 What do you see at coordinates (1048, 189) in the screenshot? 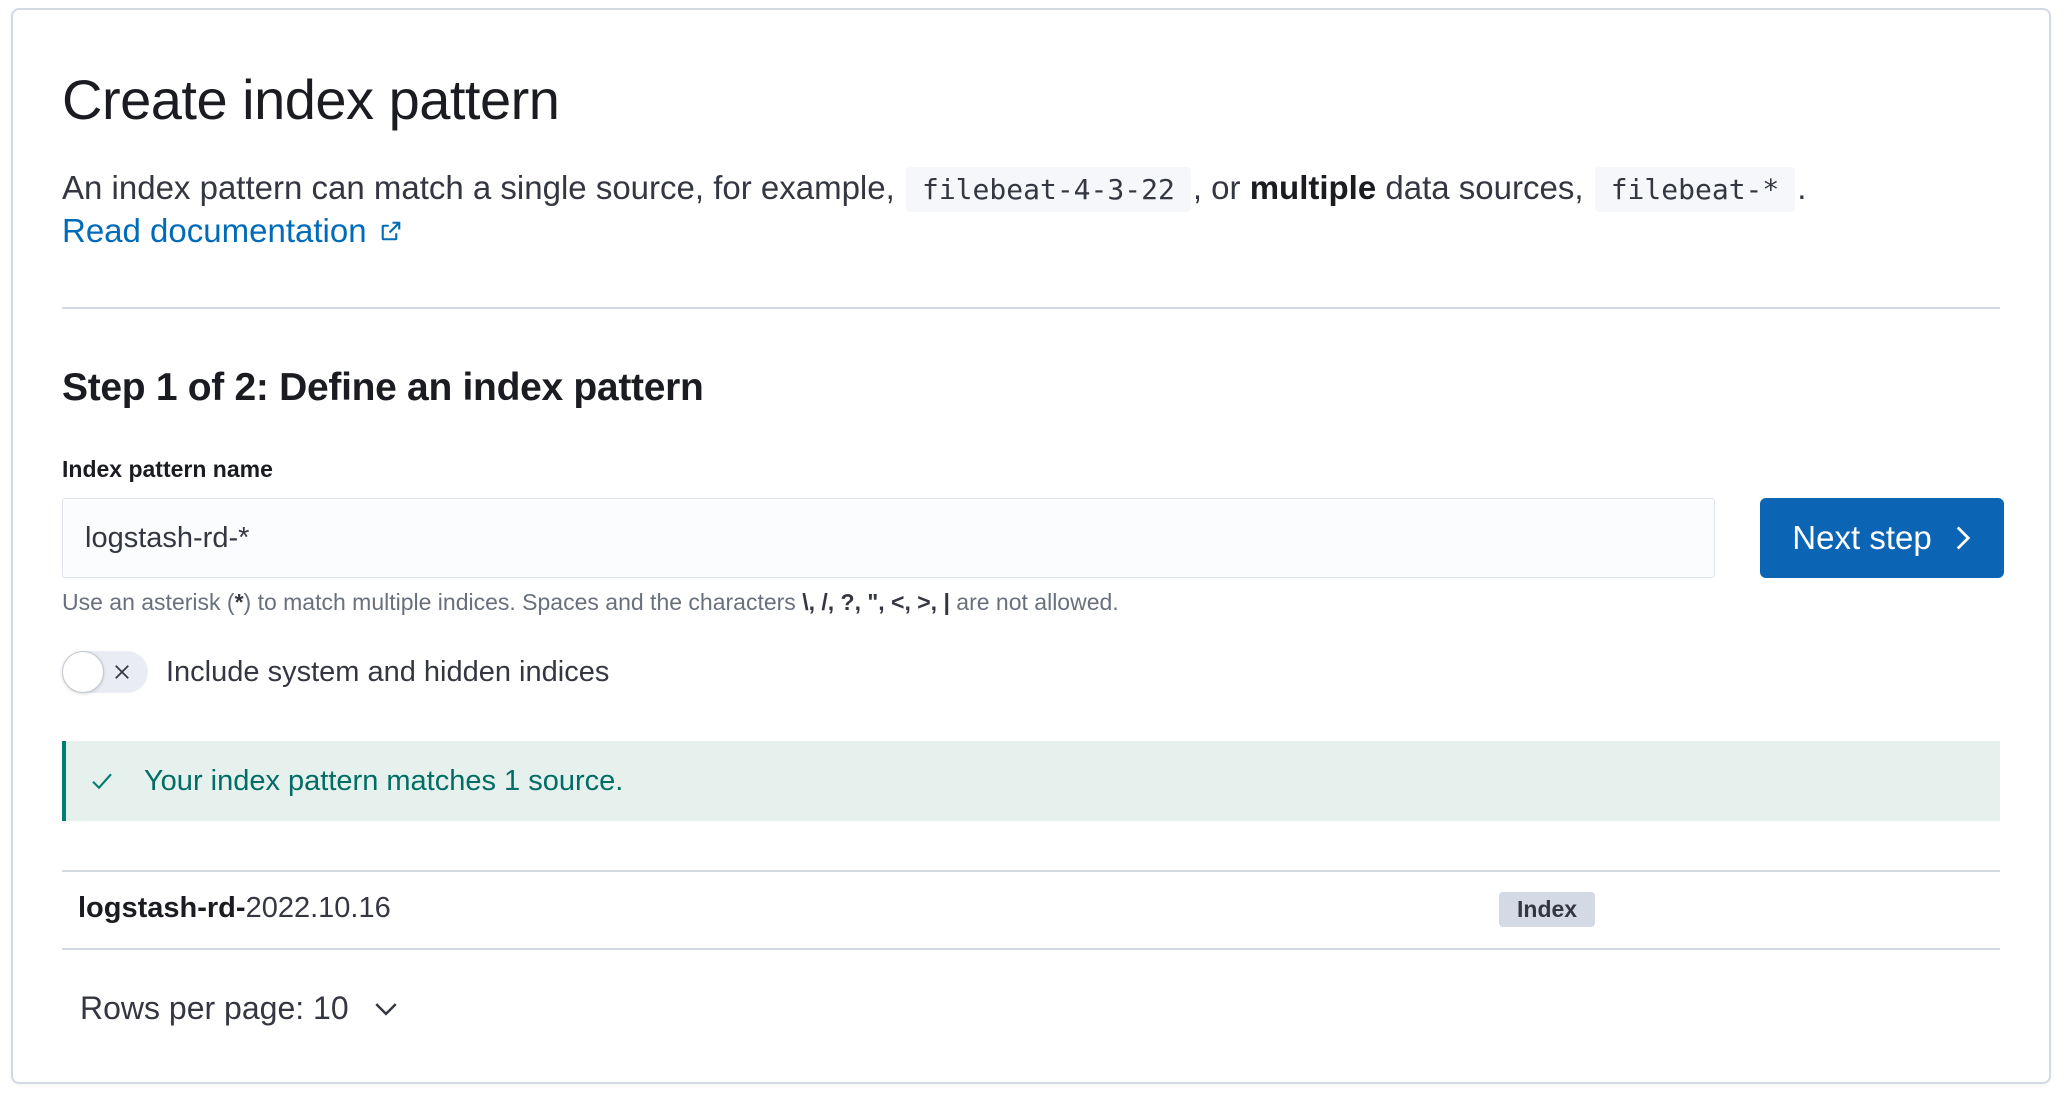
I see `example-single-code: filebeat-4-3-22` at bounding box center [1048, 189].